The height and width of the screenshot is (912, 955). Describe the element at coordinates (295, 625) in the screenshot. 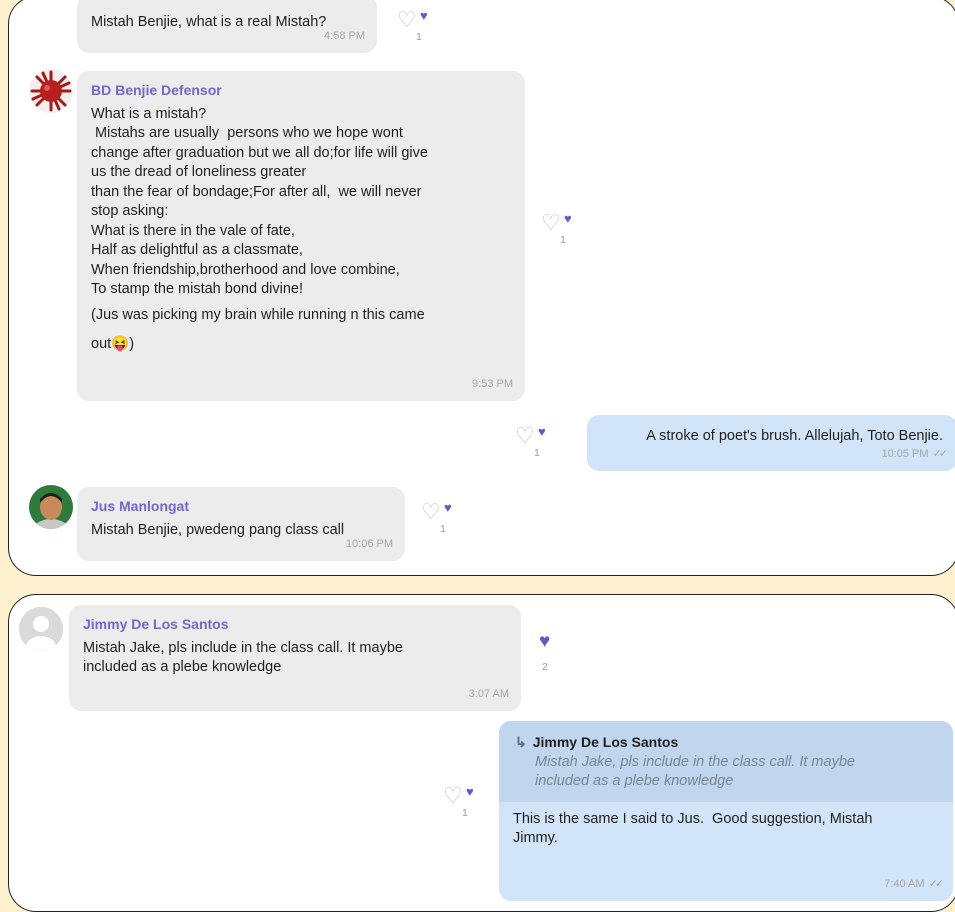

I see `sender-name: Jimmy De Los Santos` at that location.